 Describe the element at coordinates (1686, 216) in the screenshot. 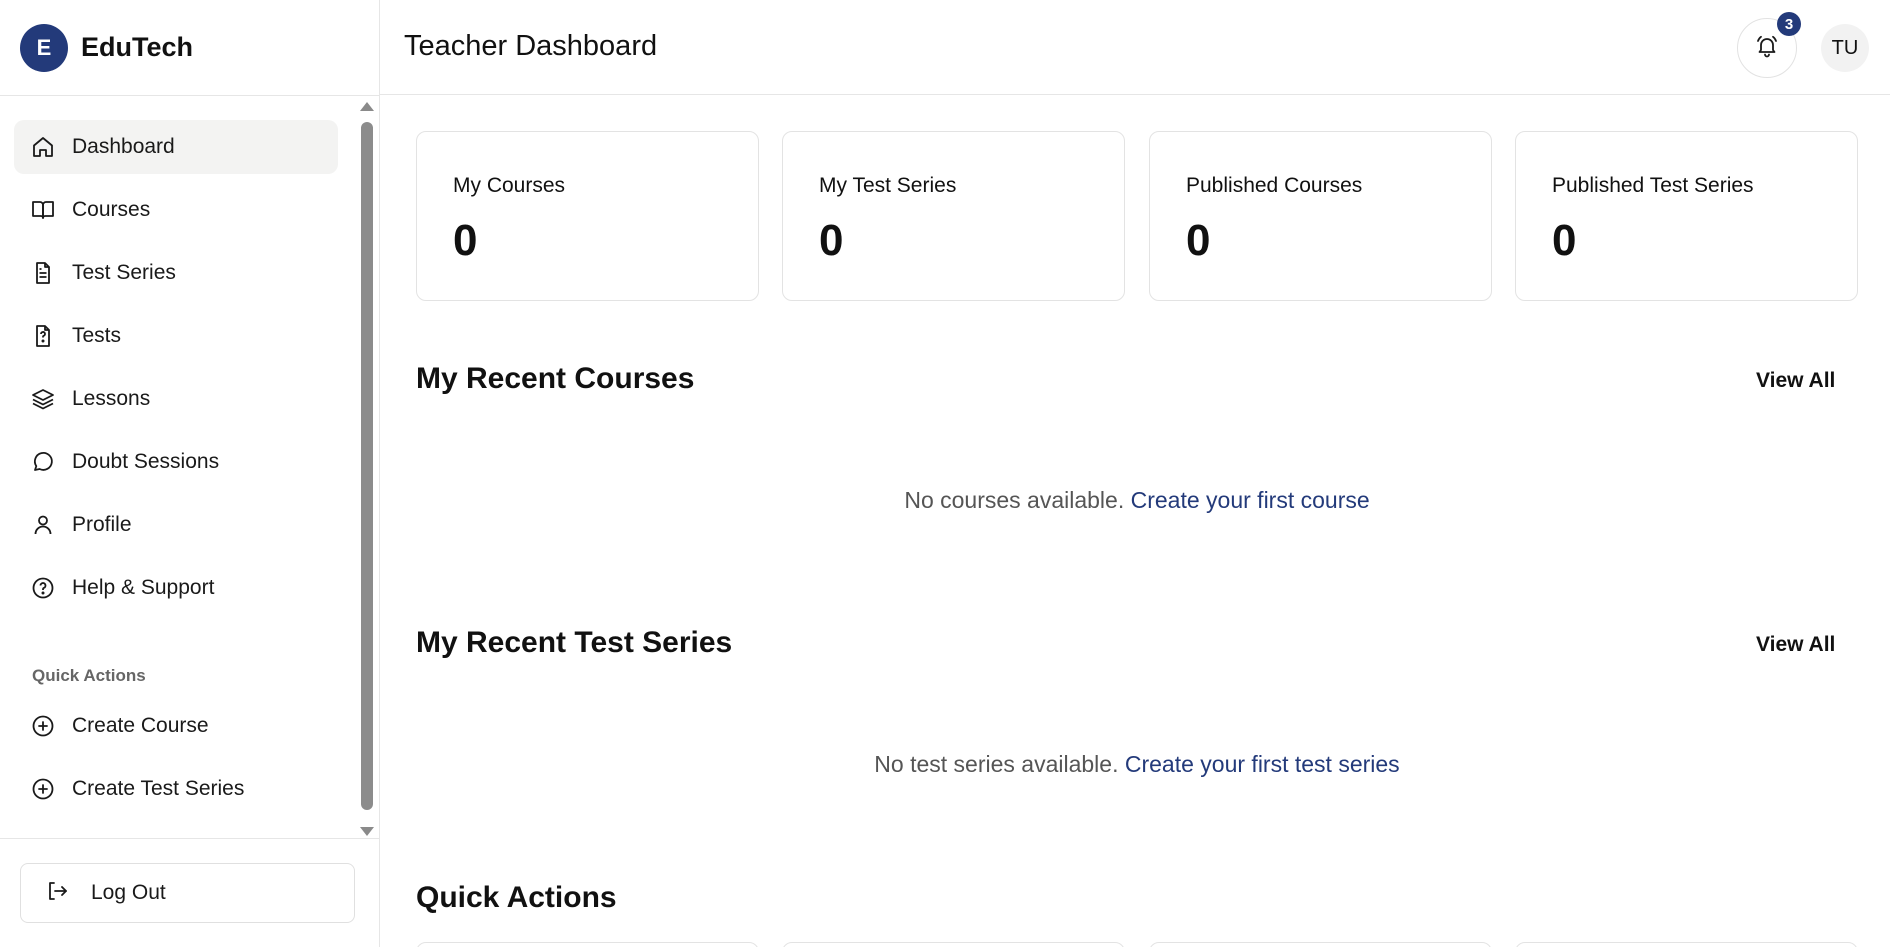

I see `stat-card-published-test-series: Published Test Series 0` at that location.